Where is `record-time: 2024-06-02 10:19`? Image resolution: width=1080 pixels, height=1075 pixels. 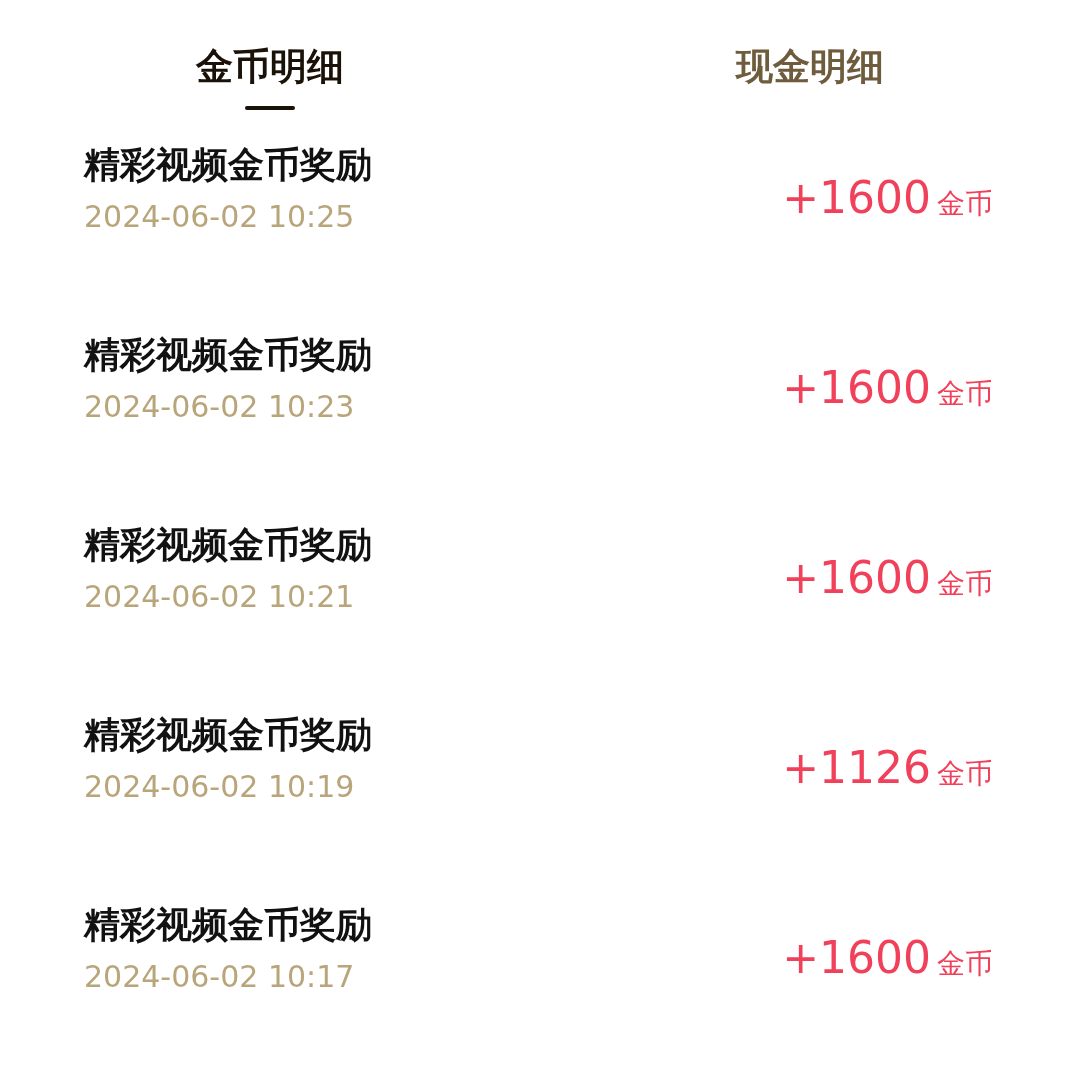
record-time: 2024-06-02 10:19 is located at coordinates (220, 787).